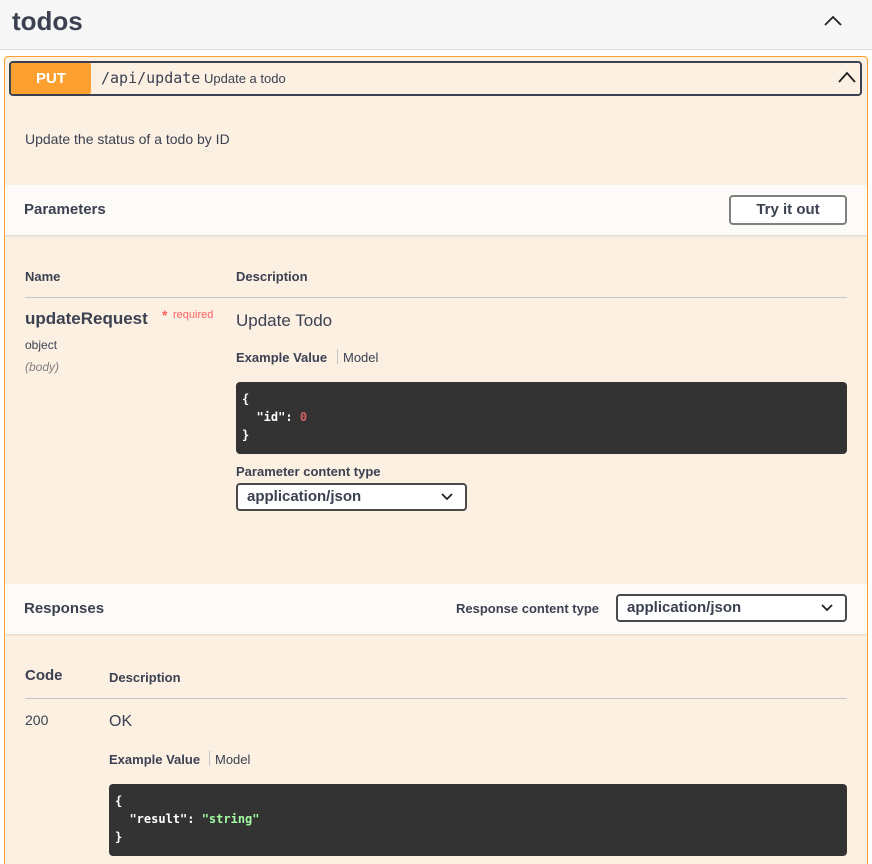 Image resolution: width=872 pixels, height=864 pixels. Describe the element at coordinates (127, 139) in the screenshot. I see `operation-description: Update the status of a todo by ID` at that location.